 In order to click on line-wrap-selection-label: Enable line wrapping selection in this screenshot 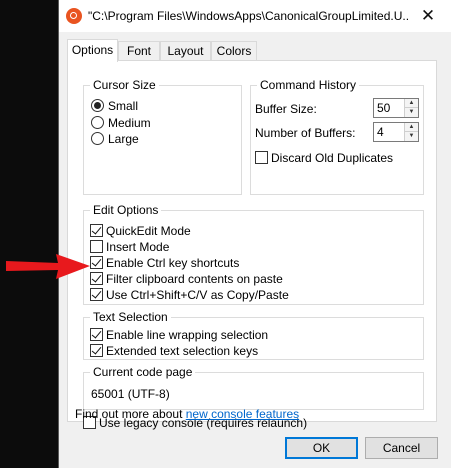, I will do `click(187, 335)`.